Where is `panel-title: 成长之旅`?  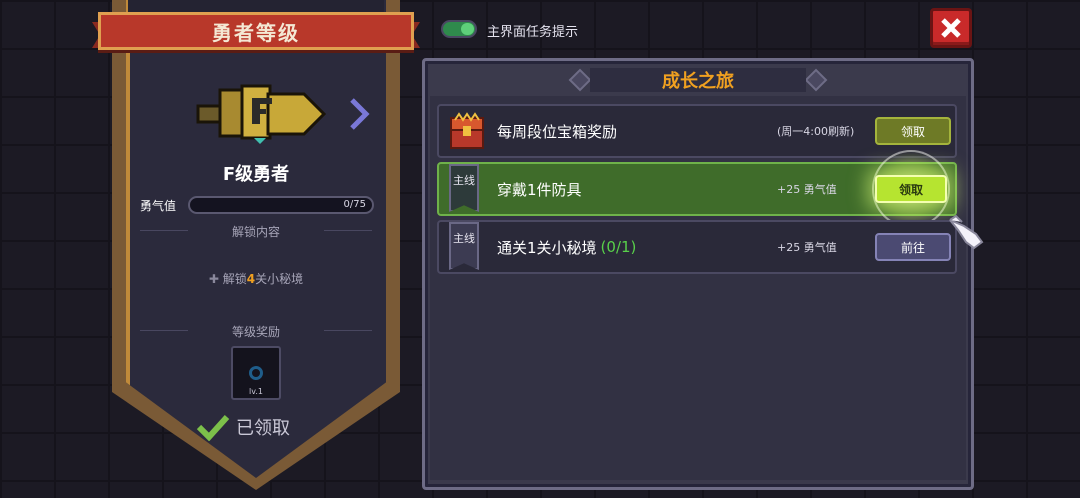
panel-title: 成长之旅 is located at coordinates (698, 81).